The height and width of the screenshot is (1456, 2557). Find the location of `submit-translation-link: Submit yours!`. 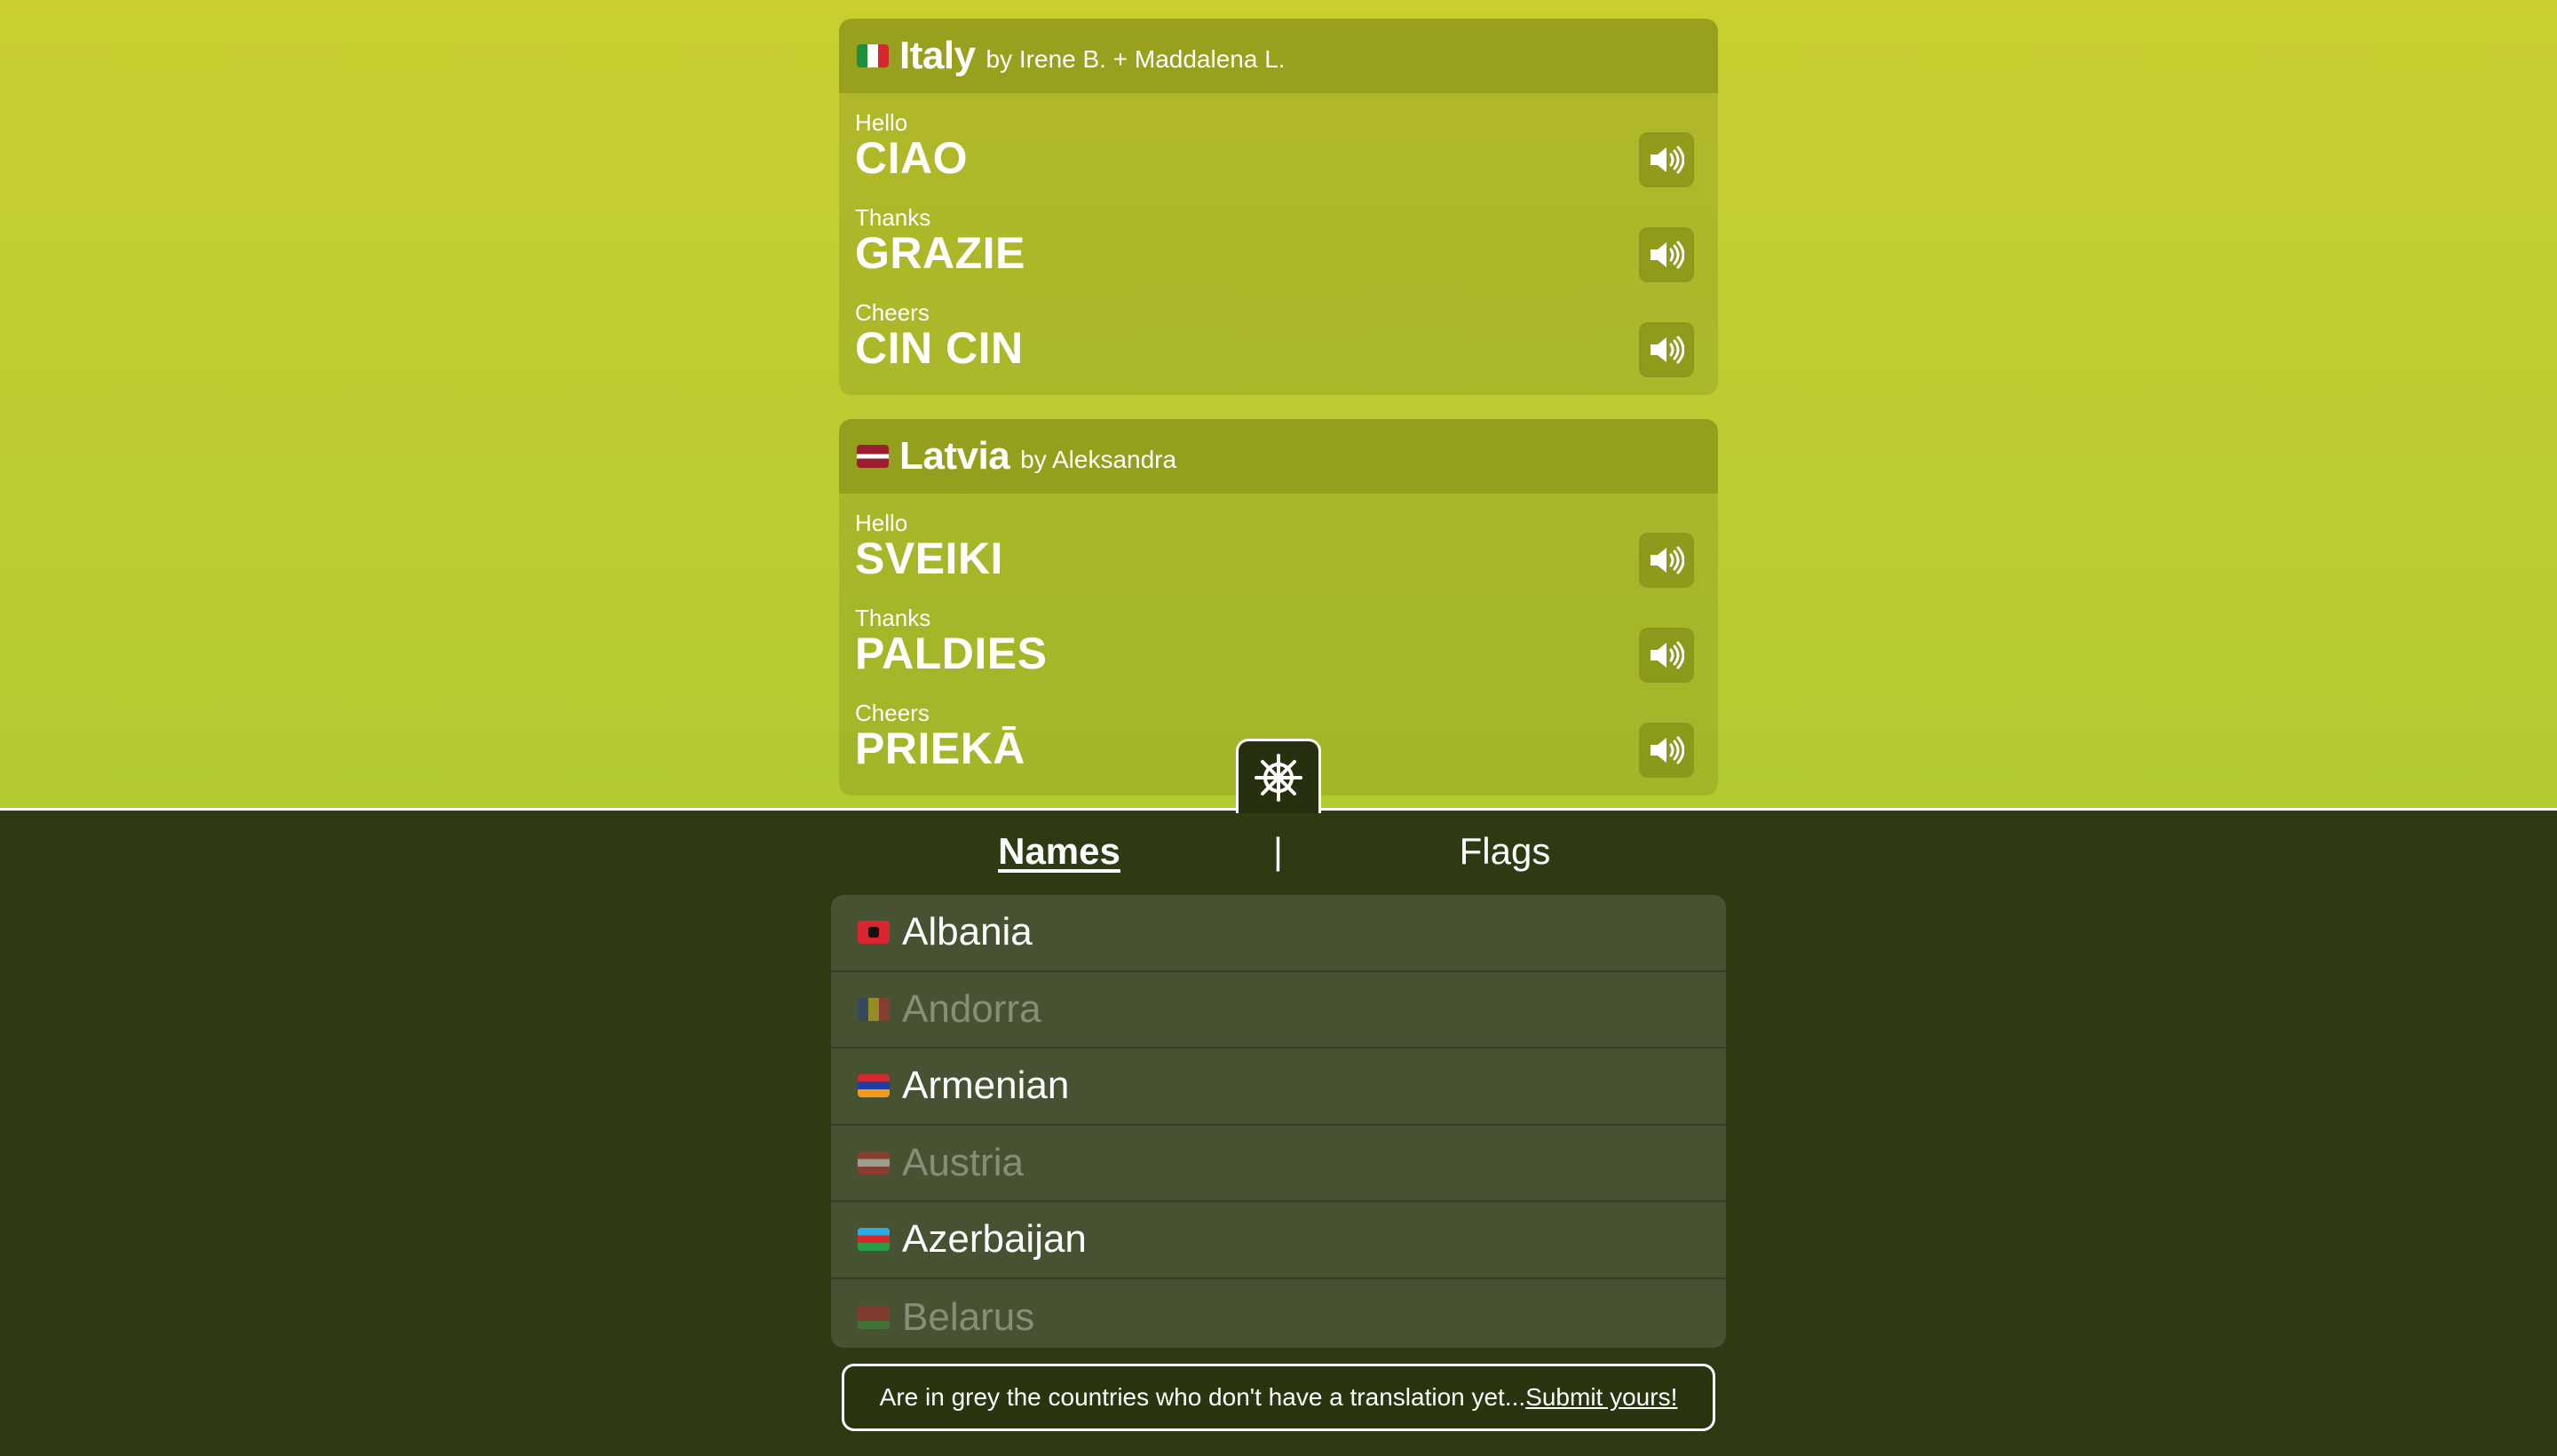

submit-translation-link: Submit yours! is located at coordinates (1601, 1397).